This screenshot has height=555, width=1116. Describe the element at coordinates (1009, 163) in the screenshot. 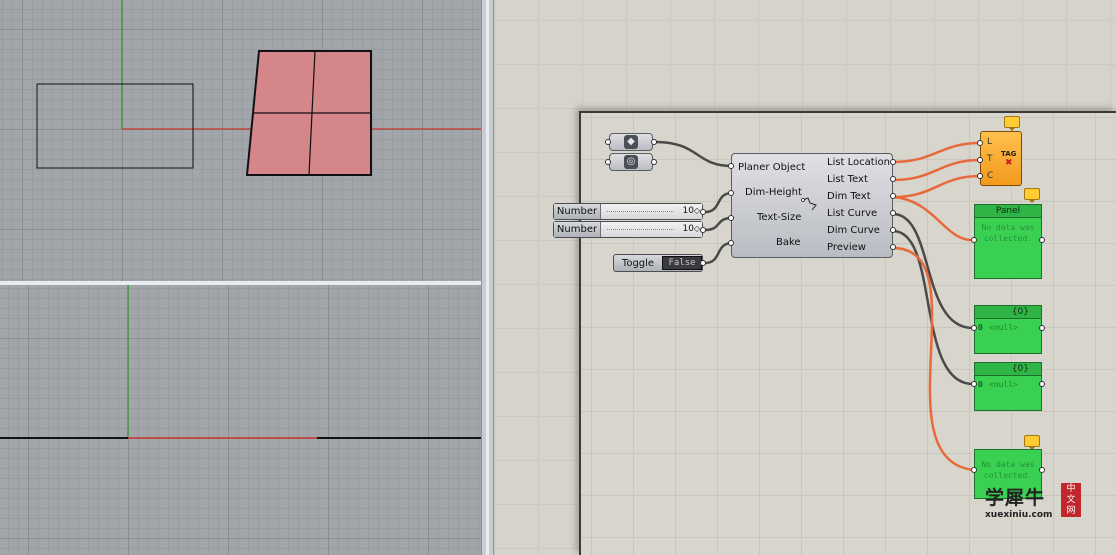

I see `tag-cross-icon: ✖` at that location.